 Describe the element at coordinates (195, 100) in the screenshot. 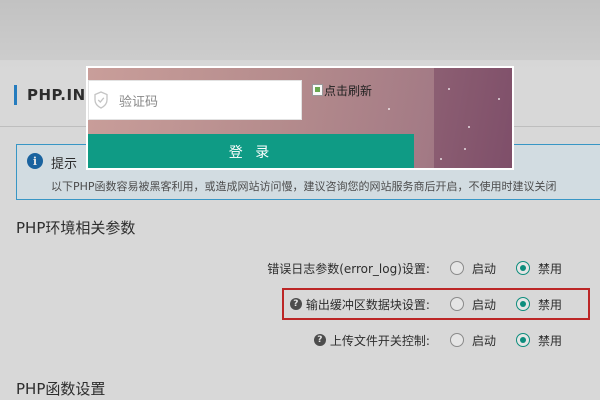

I see `captcha-input: 验证码` at that location.